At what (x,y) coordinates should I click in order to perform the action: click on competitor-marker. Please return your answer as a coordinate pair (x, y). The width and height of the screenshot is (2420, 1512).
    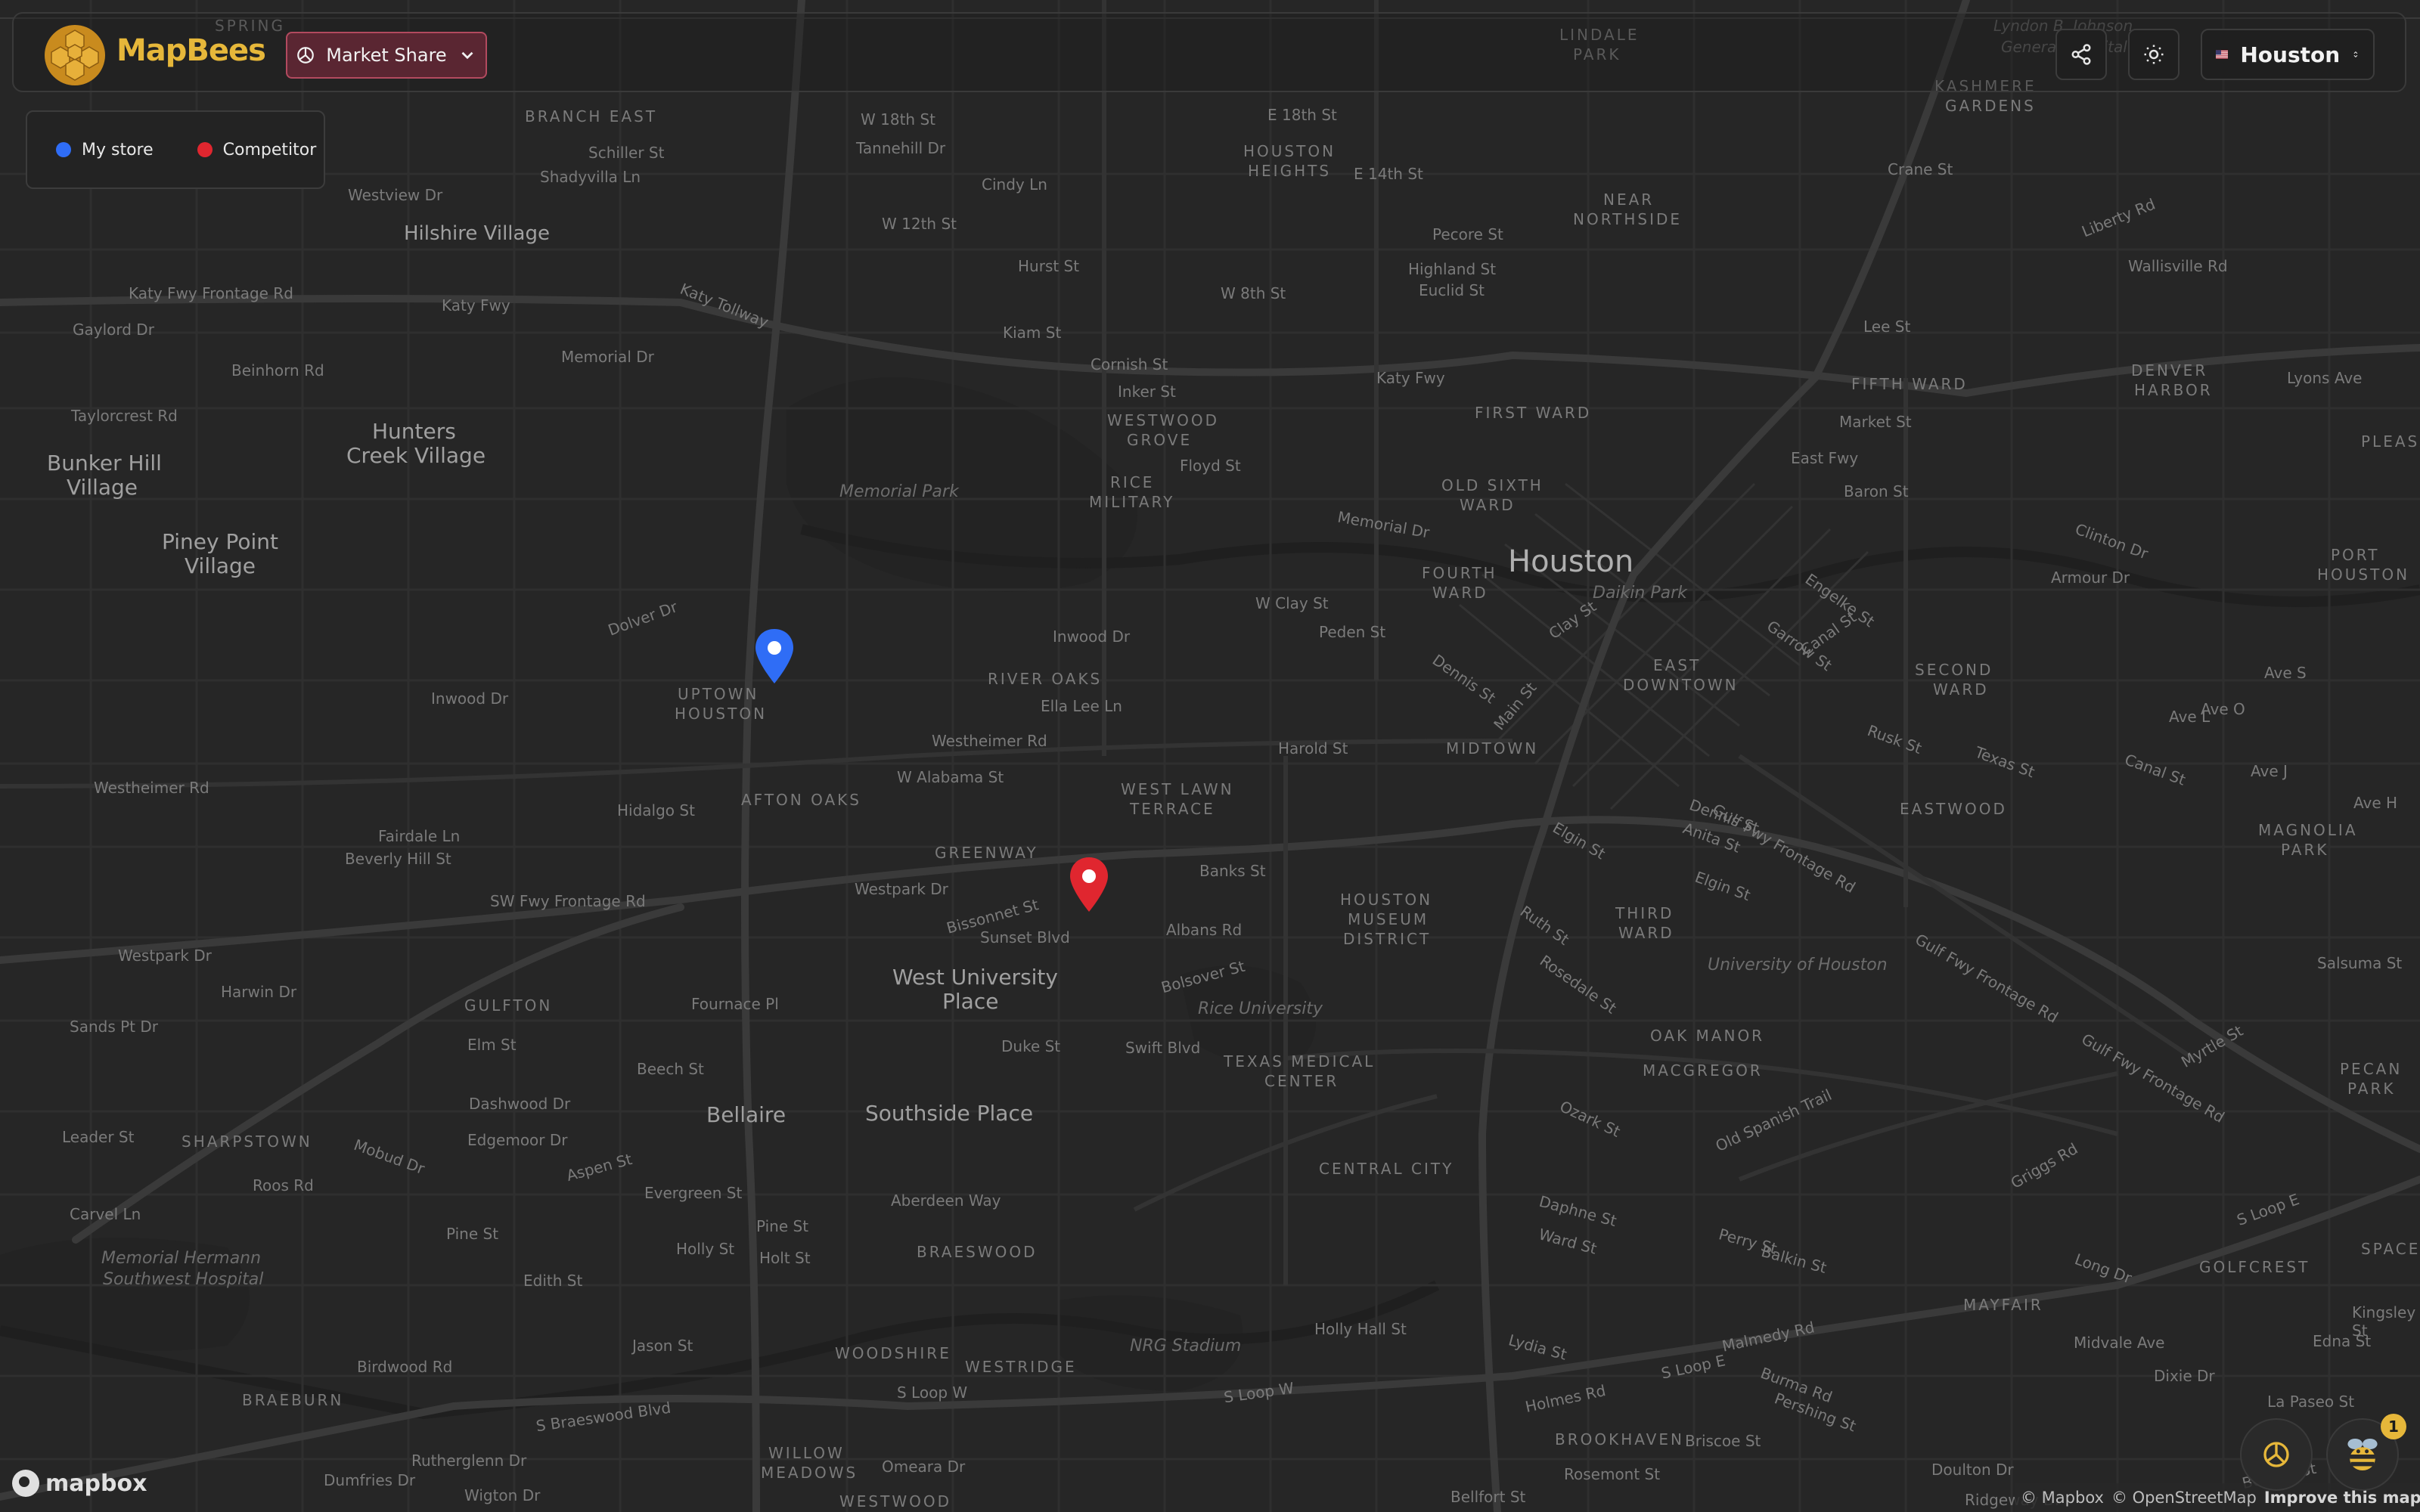
    Looking at the image, I should click on (1089, 884).